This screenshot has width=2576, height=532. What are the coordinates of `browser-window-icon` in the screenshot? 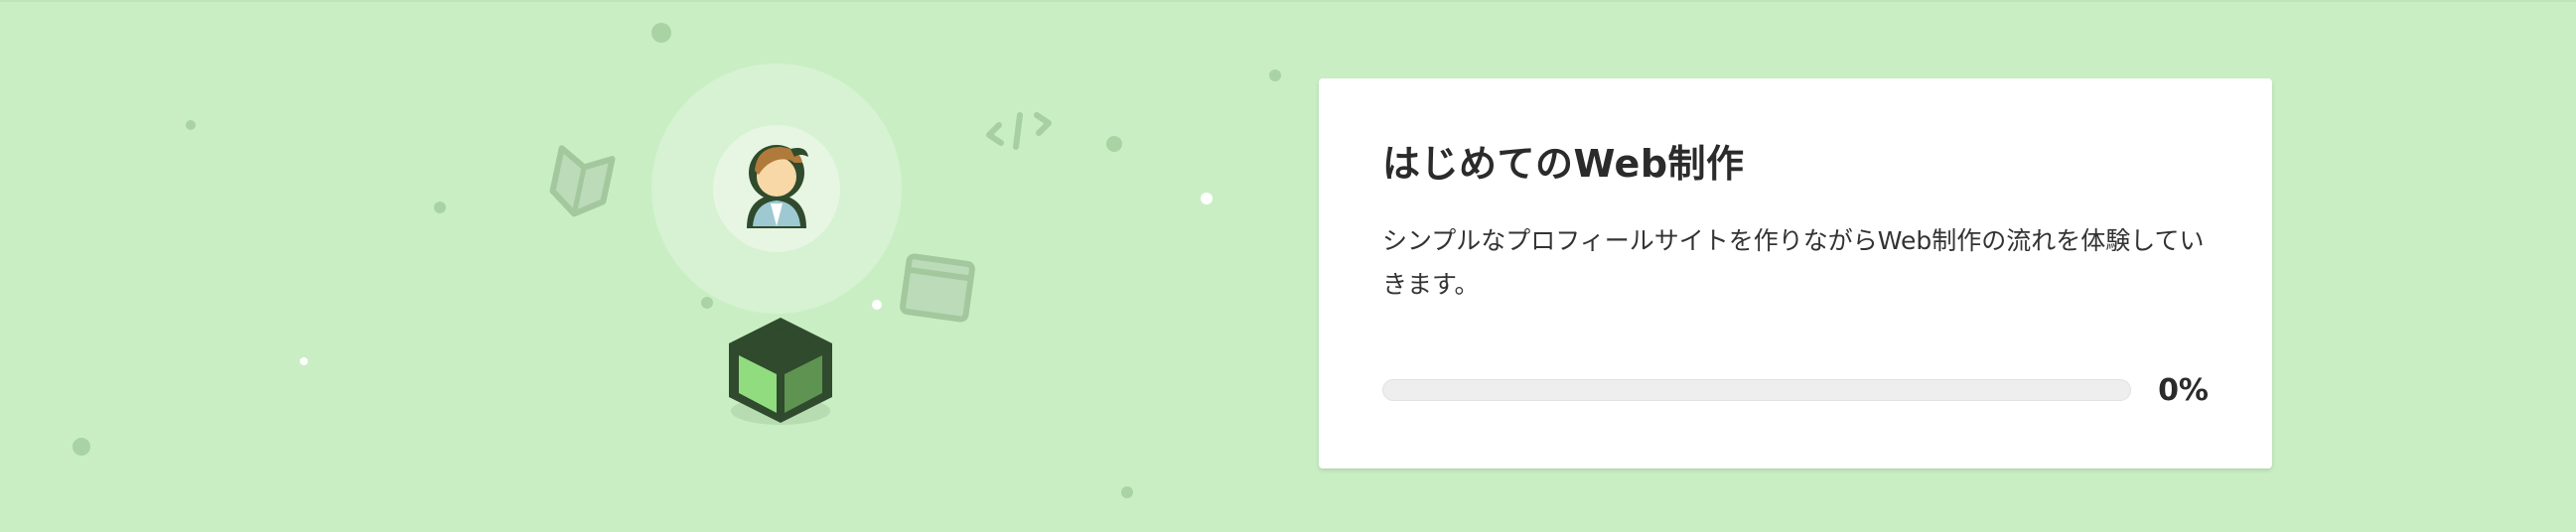 It's located at (938, 288).